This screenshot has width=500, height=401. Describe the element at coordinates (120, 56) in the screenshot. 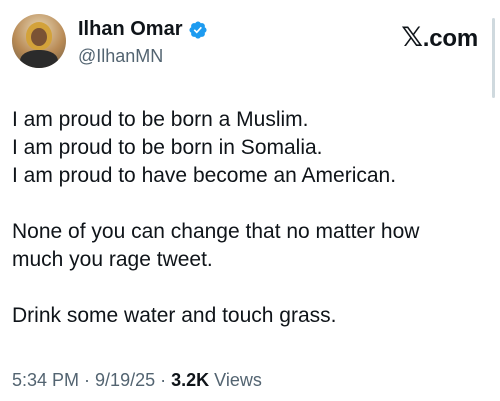

I see `user-handle: @IlhanMN` at that location.